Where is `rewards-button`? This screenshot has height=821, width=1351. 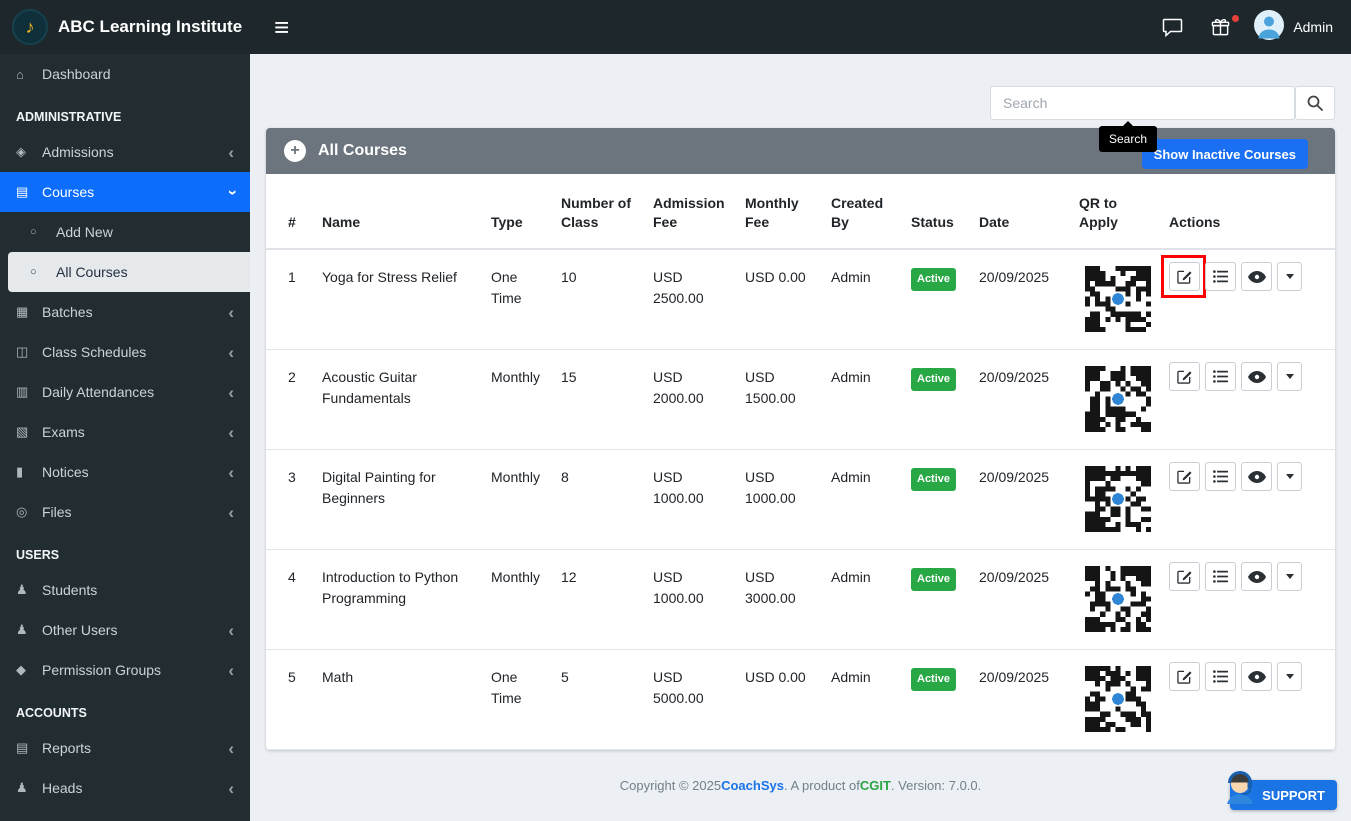
rewards-button is located at coordinates (1223, 27).